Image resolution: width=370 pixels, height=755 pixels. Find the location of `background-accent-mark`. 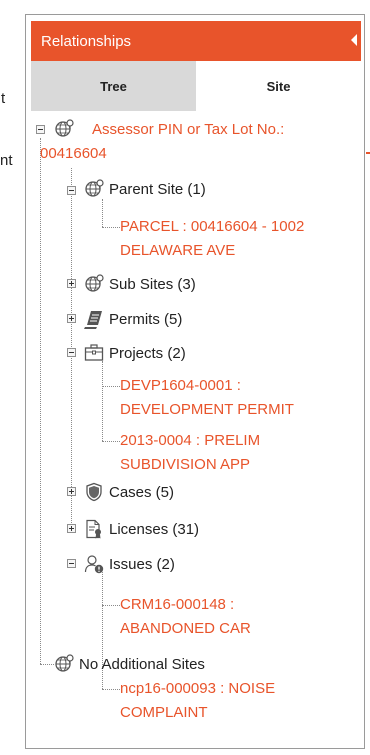

background-accent-mark is located at coordinates (368, 153).